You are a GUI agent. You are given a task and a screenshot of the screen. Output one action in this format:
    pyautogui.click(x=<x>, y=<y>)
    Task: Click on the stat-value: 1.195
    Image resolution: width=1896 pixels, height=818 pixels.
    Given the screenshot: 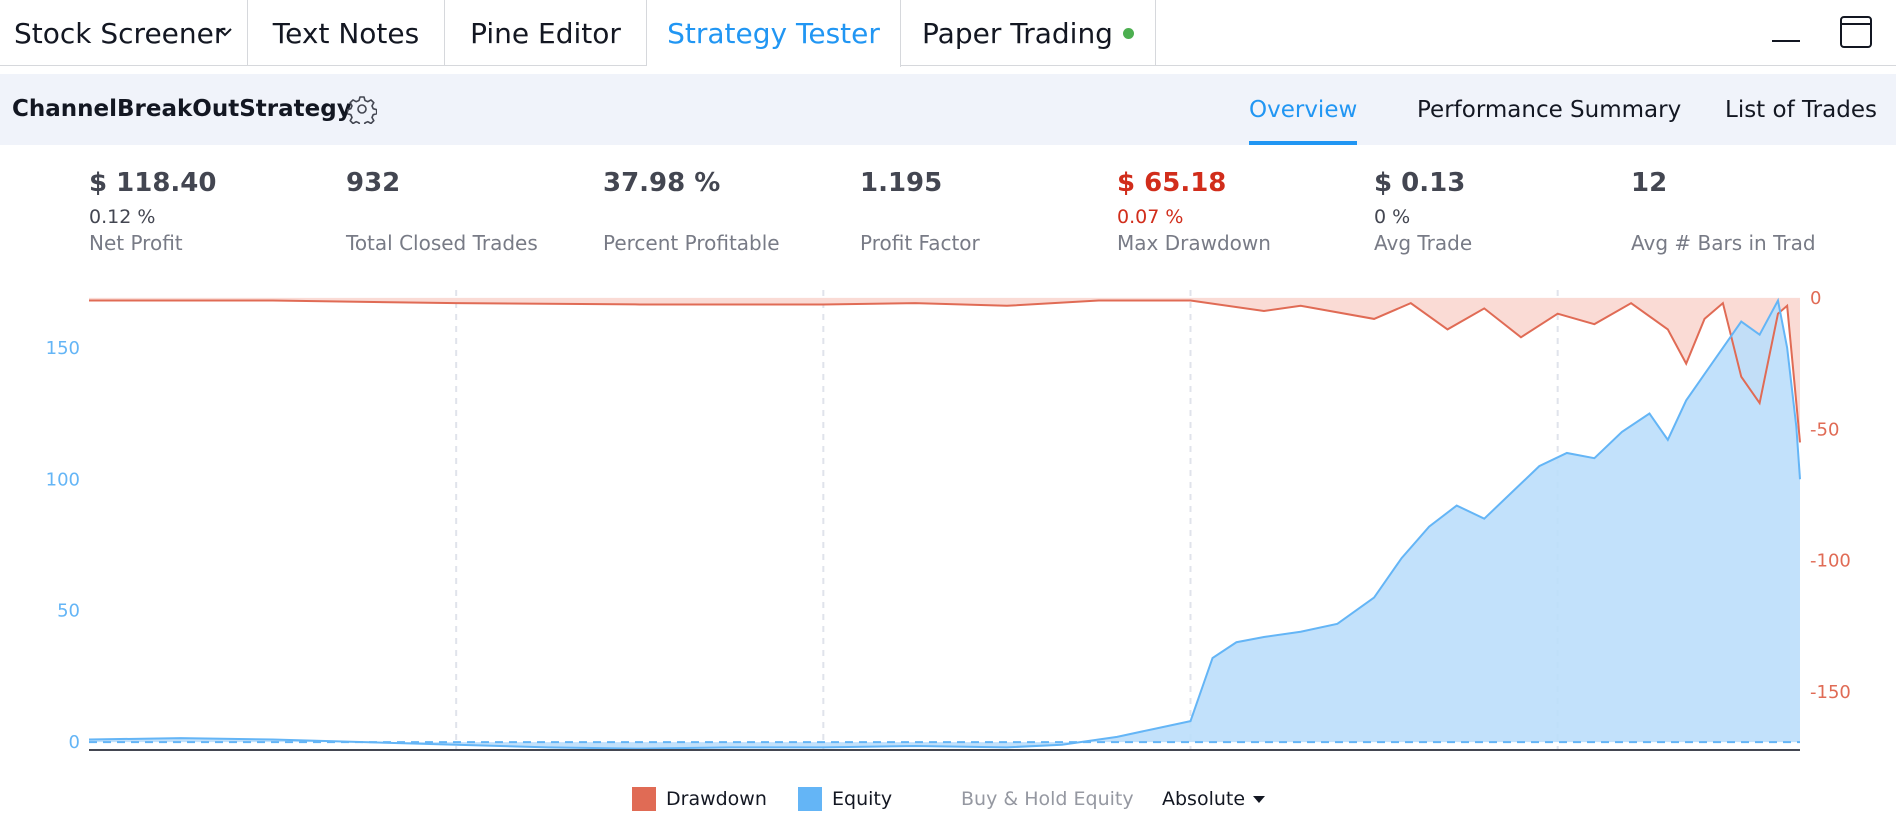 What is the action you would take?
    pyautogui.click(x=901, y=183)
    